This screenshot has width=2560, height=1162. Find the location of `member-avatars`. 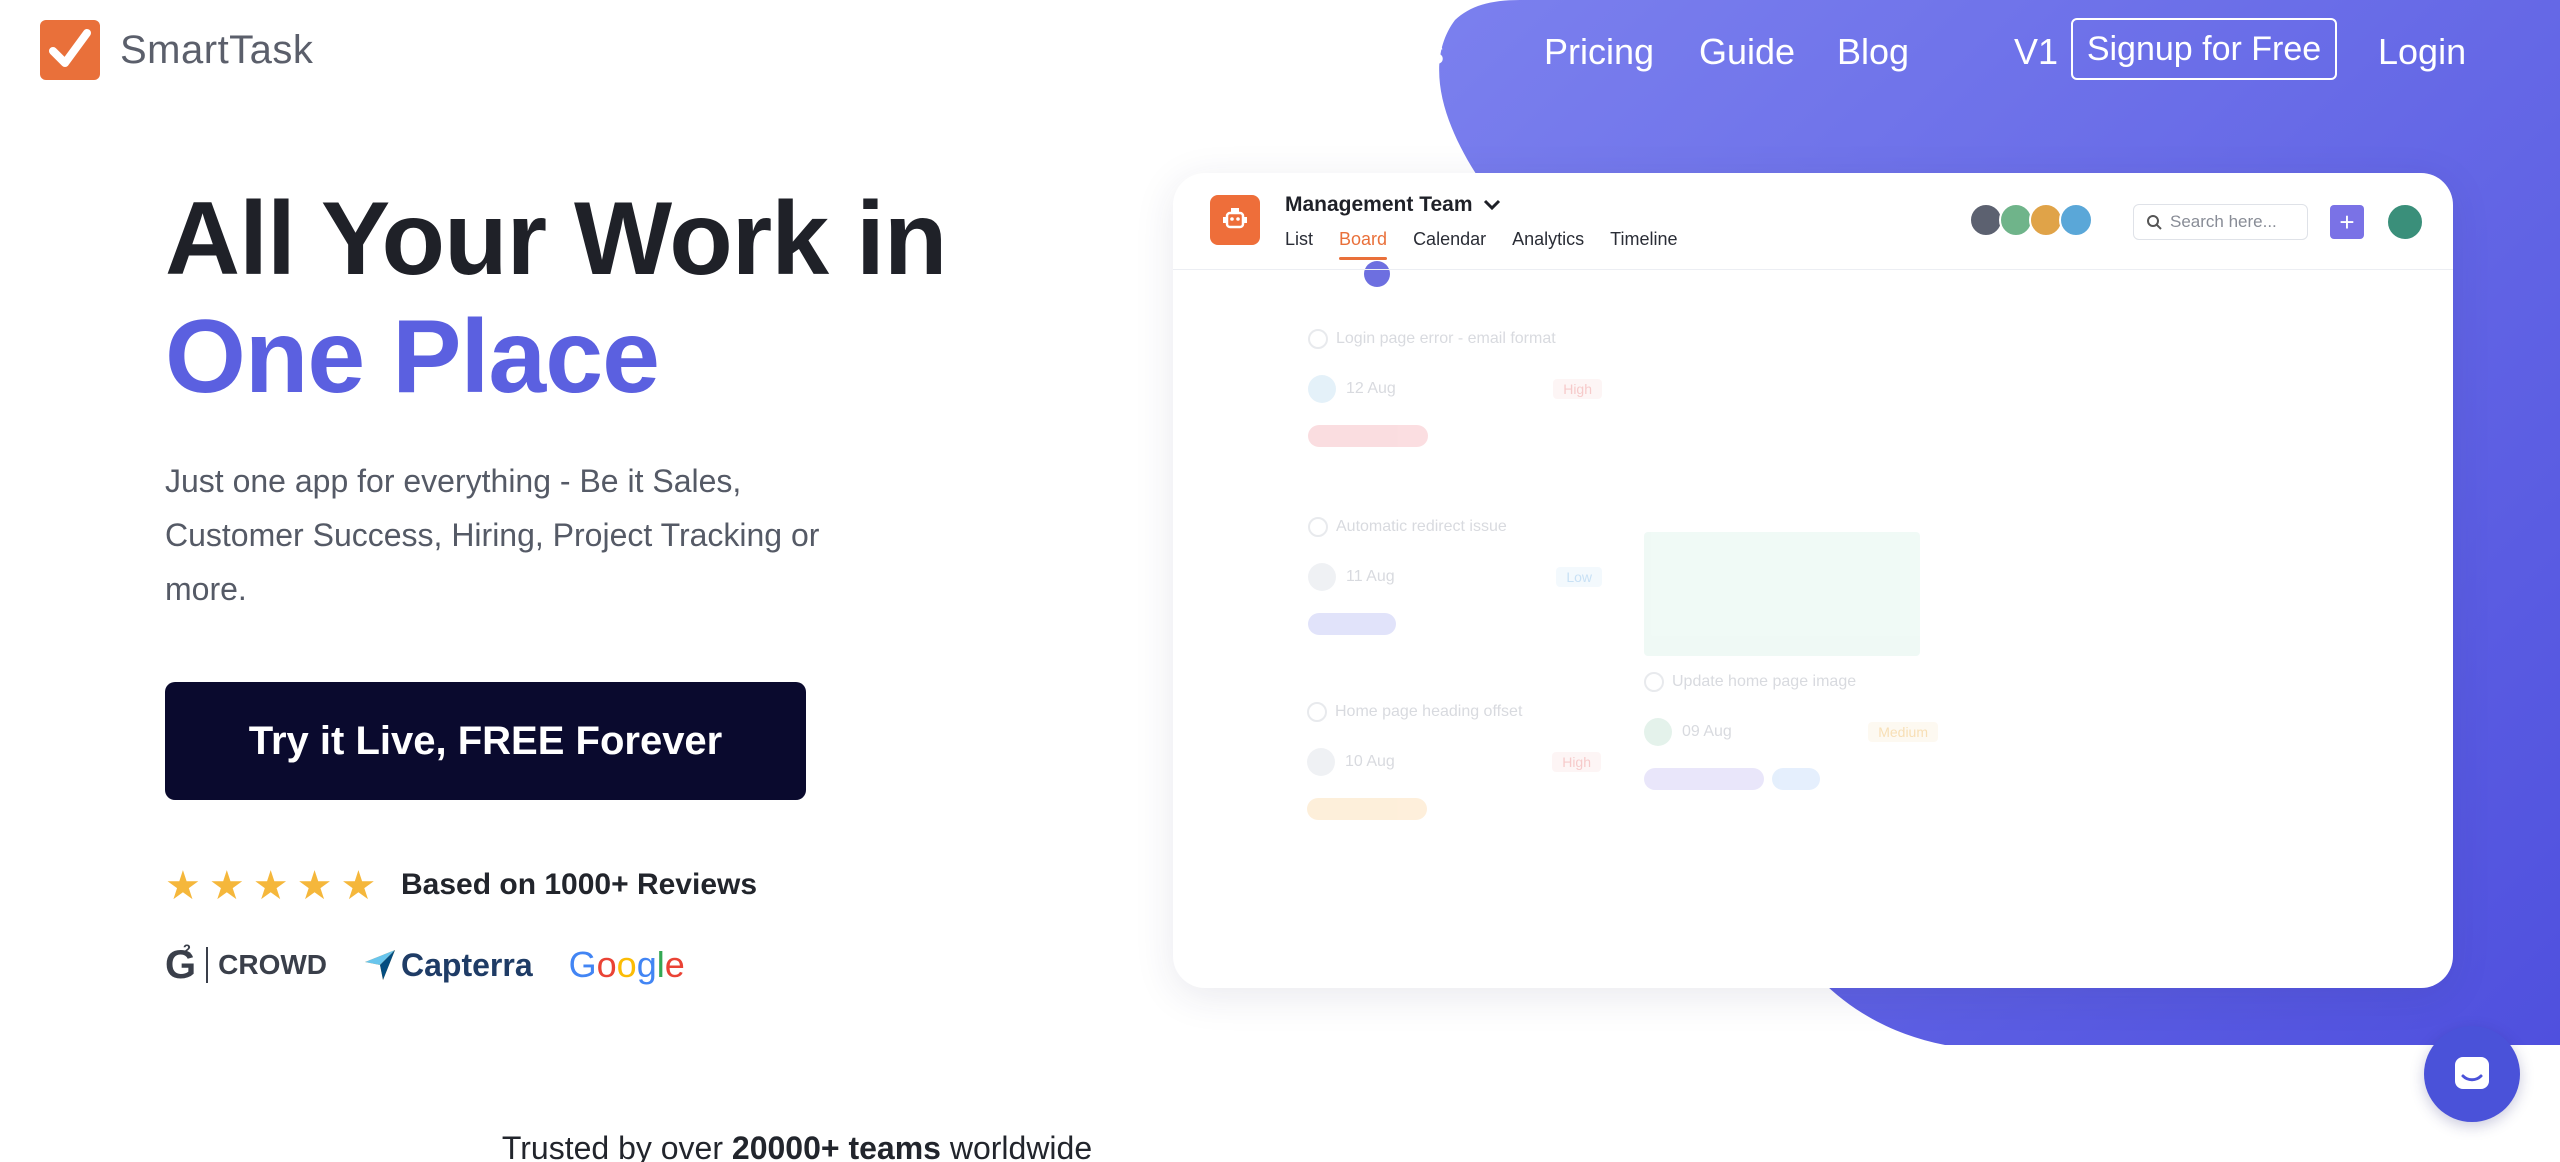

member-avatars is located at coordinates (2031, 220).